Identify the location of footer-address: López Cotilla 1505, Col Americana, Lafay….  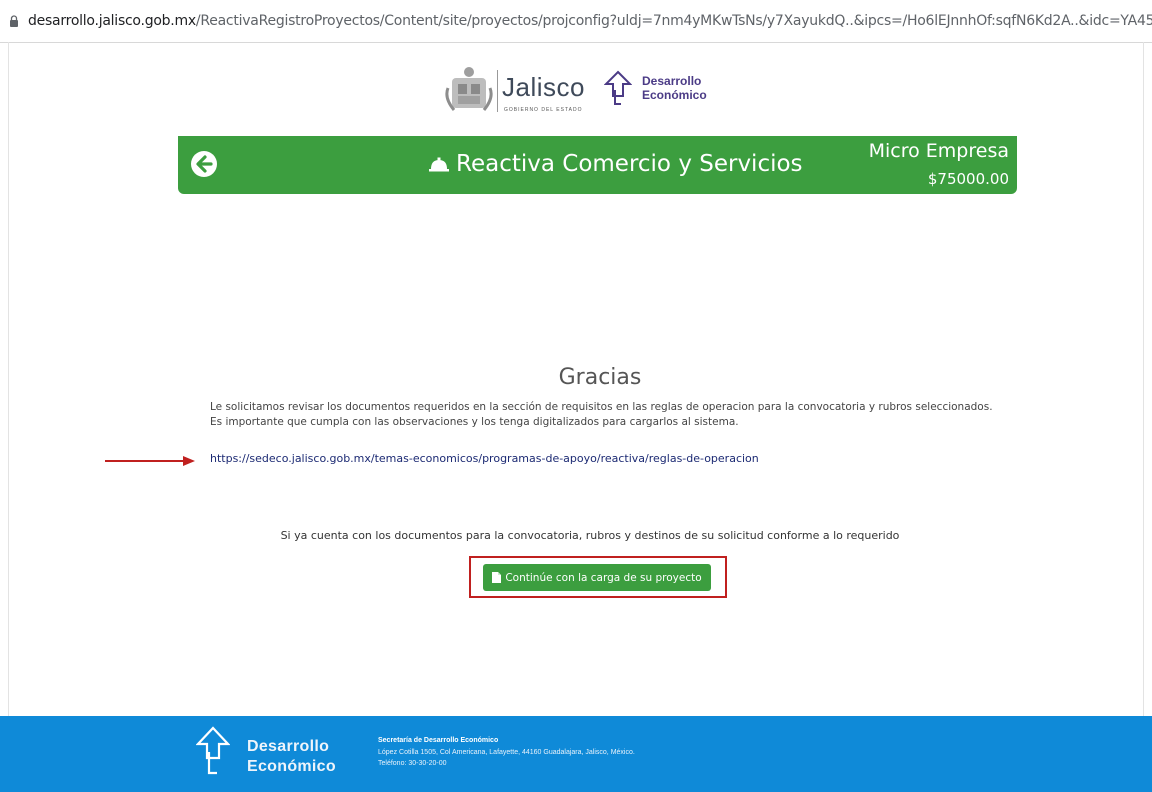
(506, 752).